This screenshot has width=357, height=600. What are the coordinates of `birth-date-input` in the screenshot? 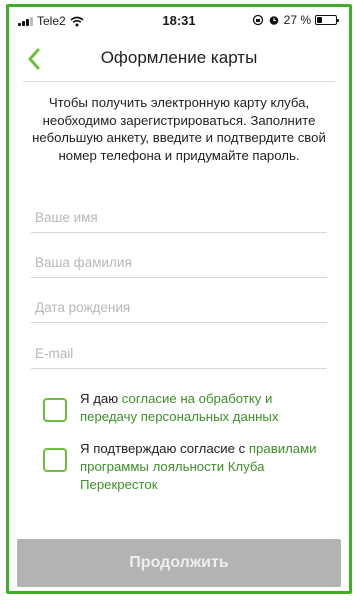 It's located at (181, 307).